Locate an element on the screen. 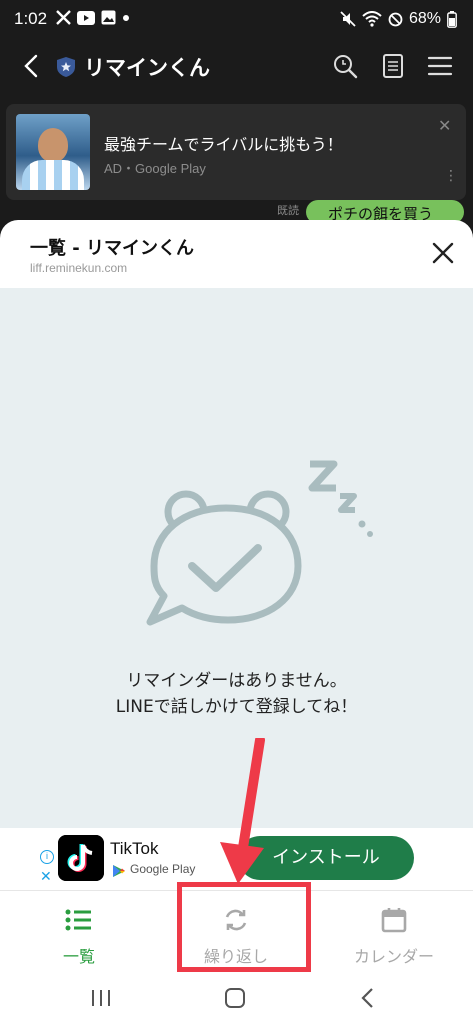 The height and width of the screenshot is (1024, 473). mute-icon is located at coordinates (348, 19).